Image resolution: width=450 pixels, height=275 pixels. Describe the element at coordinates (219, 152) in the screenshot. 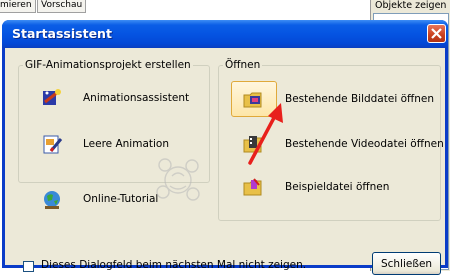

I see `annotation-overlay` at that location.